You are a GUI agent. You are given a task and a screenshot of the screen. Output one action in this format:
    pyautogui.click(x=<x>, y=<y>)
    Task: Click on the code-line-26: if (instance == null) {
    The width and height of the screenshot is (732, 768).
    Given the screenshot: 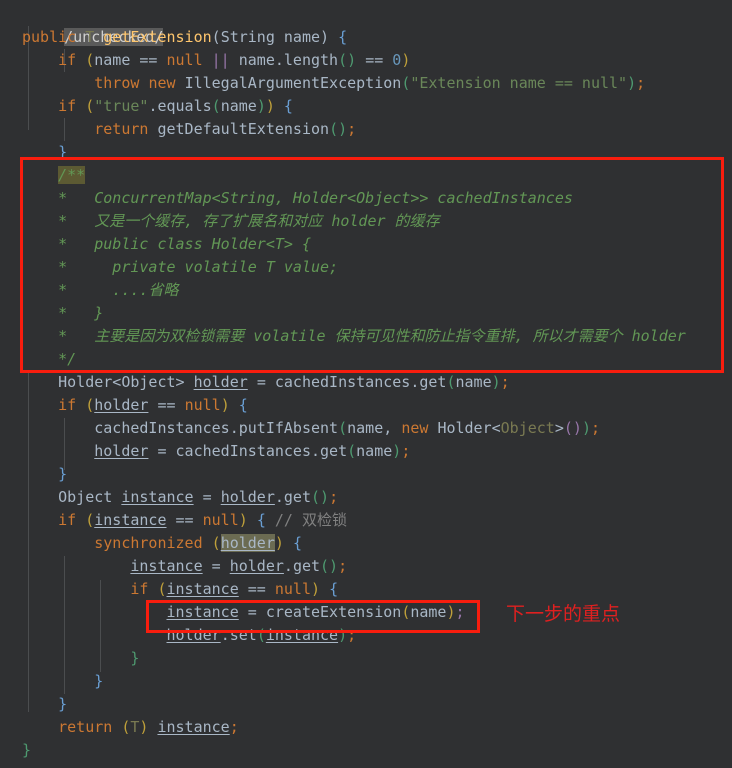 What is the action you would take?
    pyautogui.click(x=234, y=589)
    